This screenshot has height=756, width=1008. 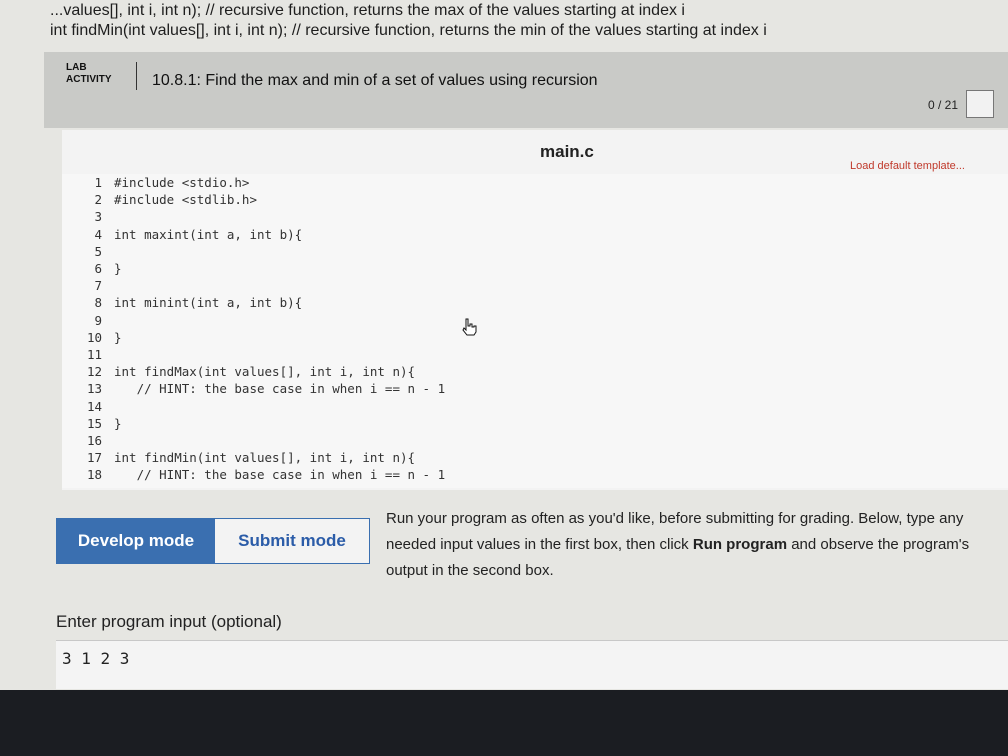 I want to click on program-input-label: Enter program input (optional), so click(x=169, y=621).